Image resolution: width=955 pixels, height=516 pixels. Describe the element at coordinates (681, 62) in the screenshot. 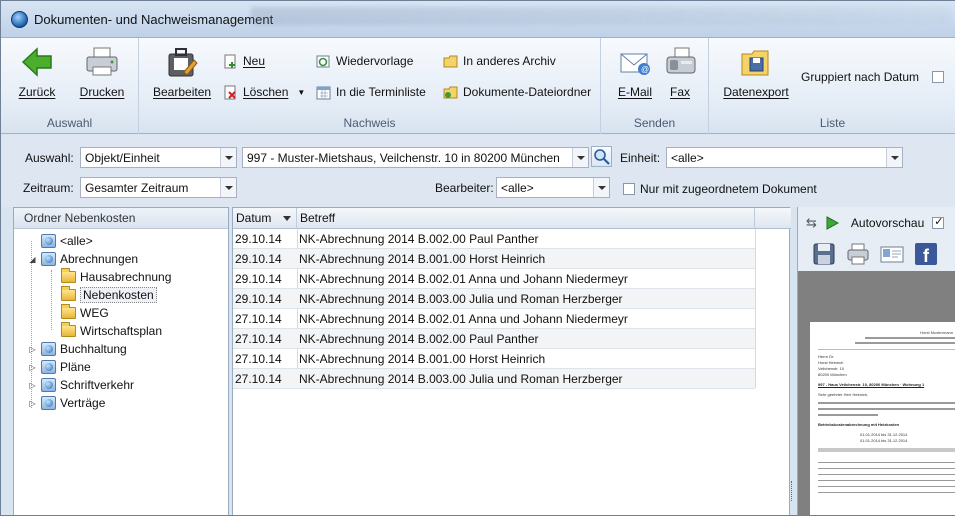

I see `fax-icon` at that location.